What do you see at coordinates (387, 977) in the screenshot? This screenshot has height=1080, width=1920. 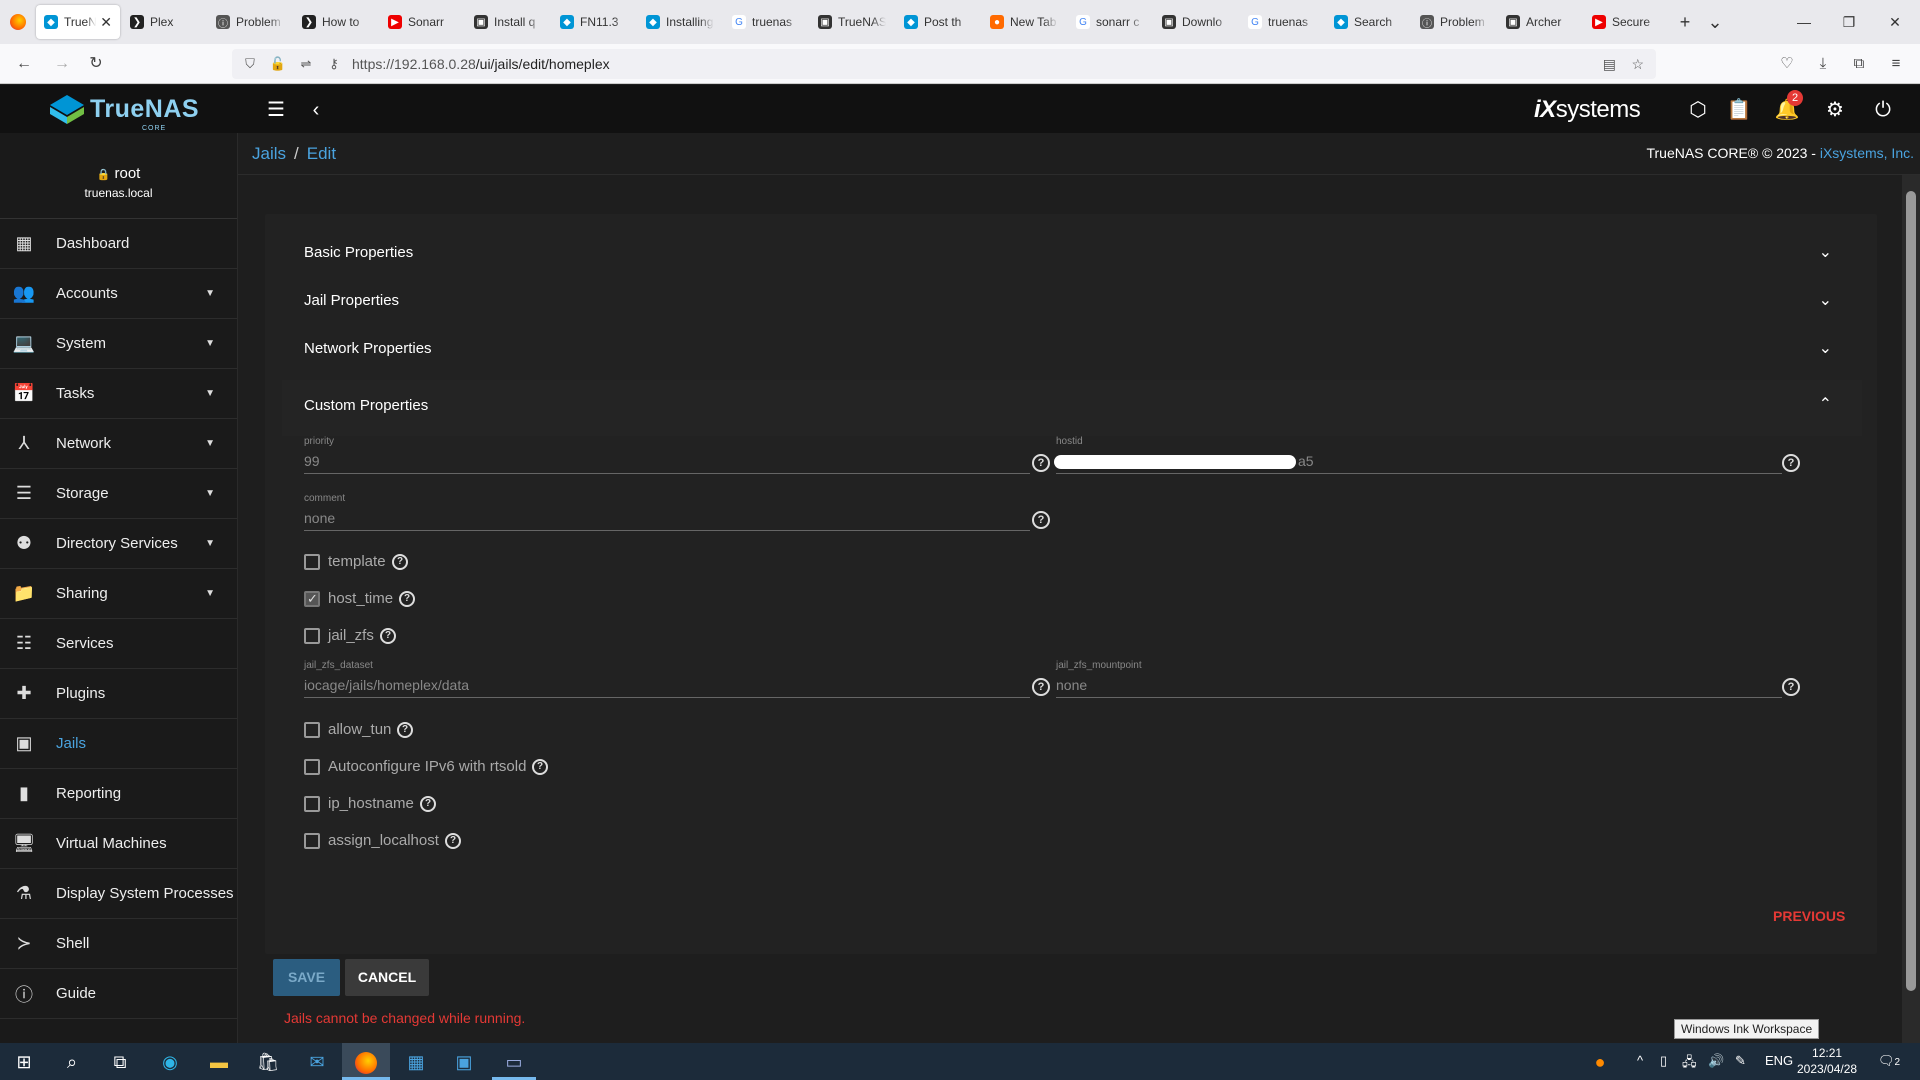 I see `cancel-button: CANCEL` at bounding box center [387, 977].